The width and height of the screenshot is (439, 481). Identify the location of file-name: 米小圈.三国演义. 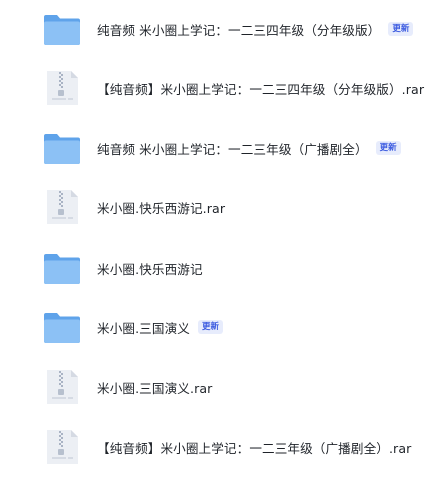
(143, 328).